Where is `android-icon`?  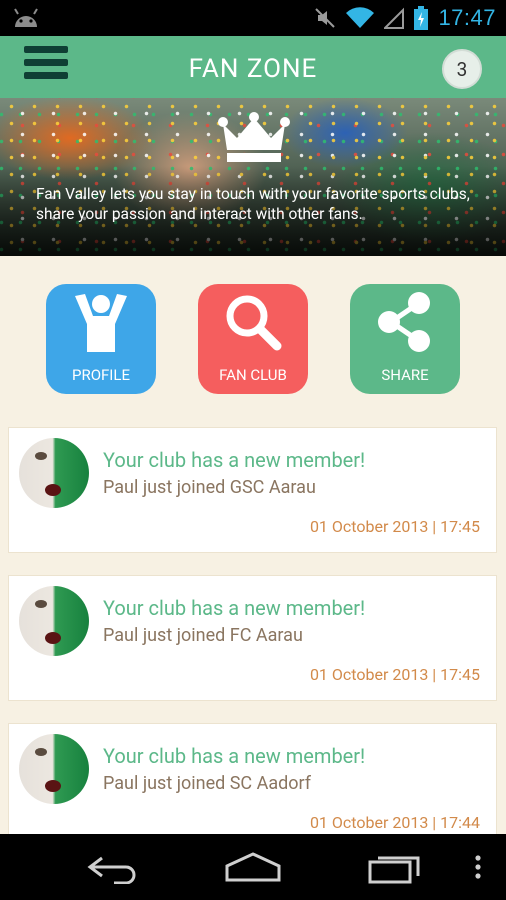 android-icon is located at coordinates (26, 17).